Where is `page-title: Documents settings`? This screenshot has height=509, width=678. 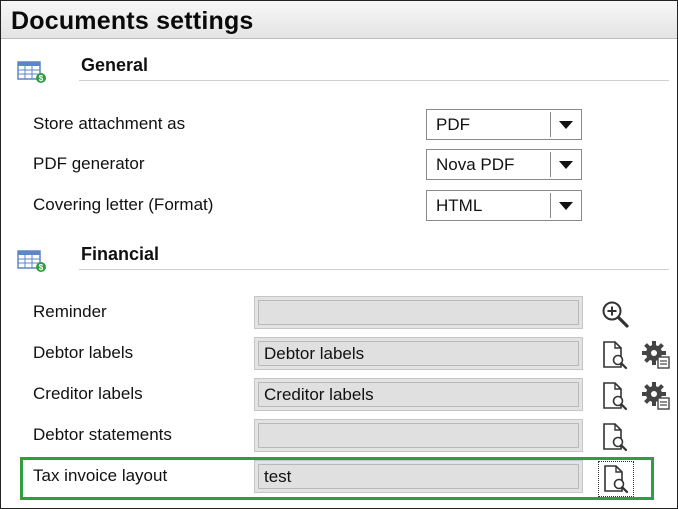
page-title: Documents settings is located at coordinates (132, 21).